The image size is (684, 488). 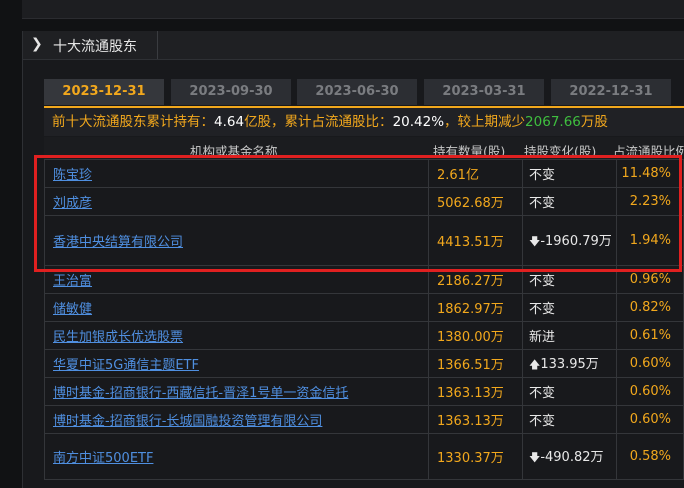 I want to click on table-row: 博时基金-招商银行-西藏信托-晋泽1号单一资金信托 1363.13万 不变 0.60%, so click(x=364, y=391).